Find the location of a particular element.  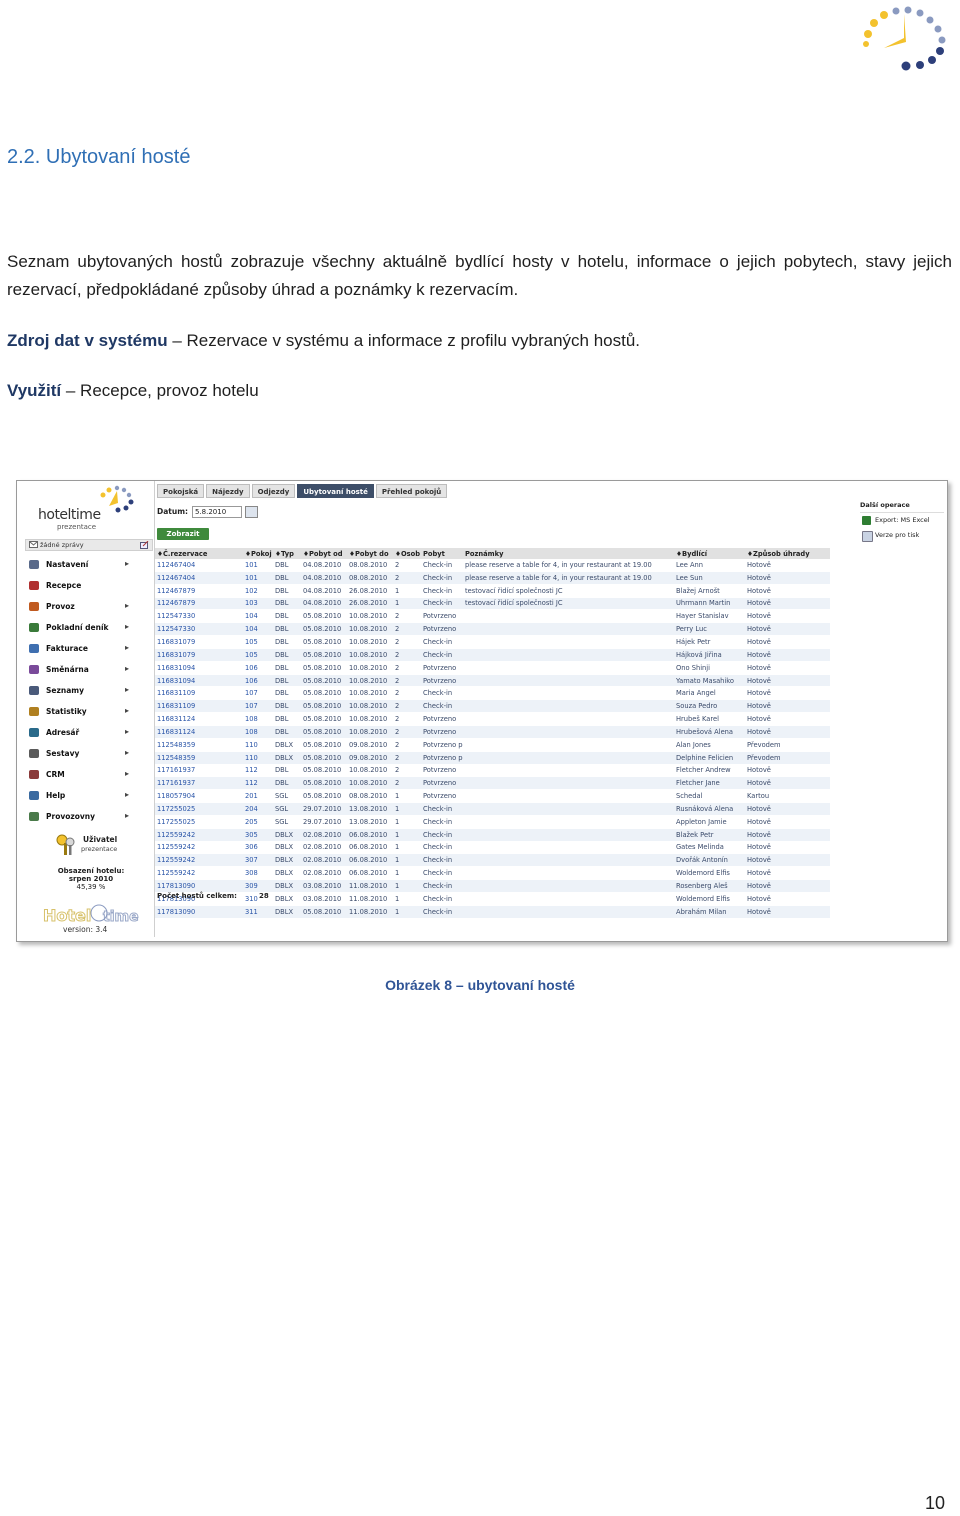

tab-1: Nájezdy is located at coordinates (228, 491).